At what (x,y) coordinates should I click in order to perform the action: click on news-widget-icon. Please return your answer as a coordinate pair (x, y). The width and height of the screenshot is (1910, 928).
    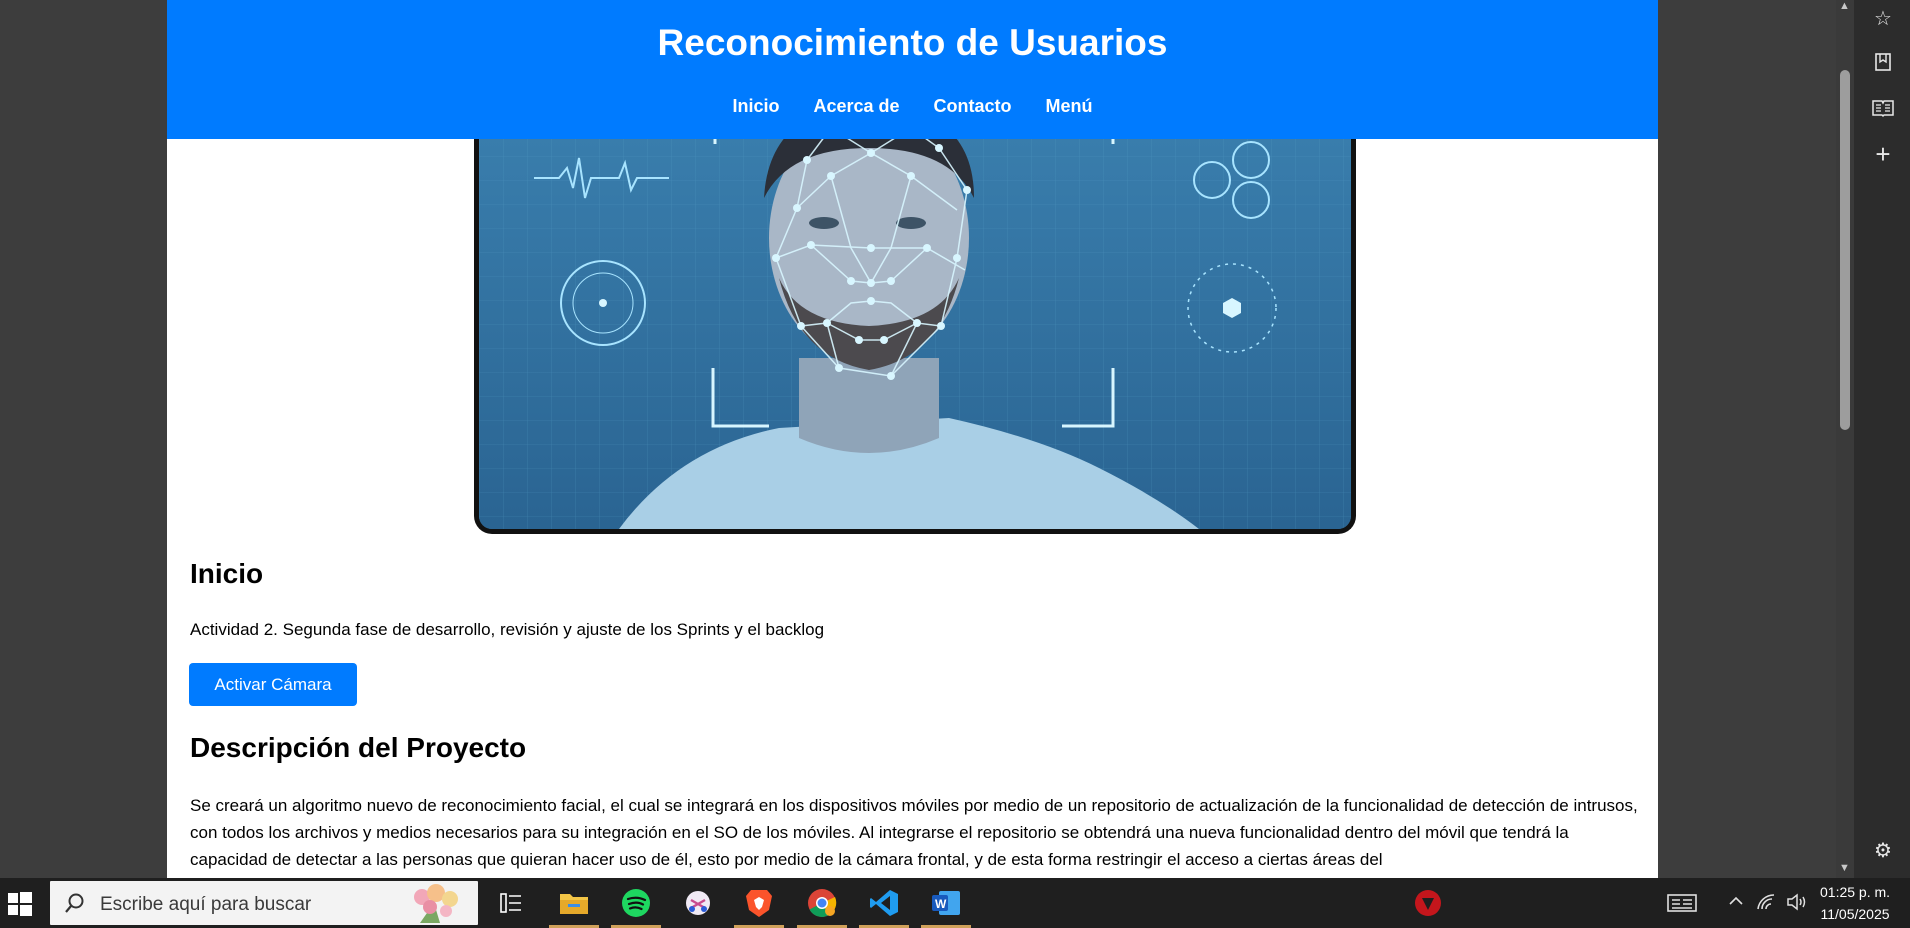
    Looking at the image, I should click on (1682, 905).